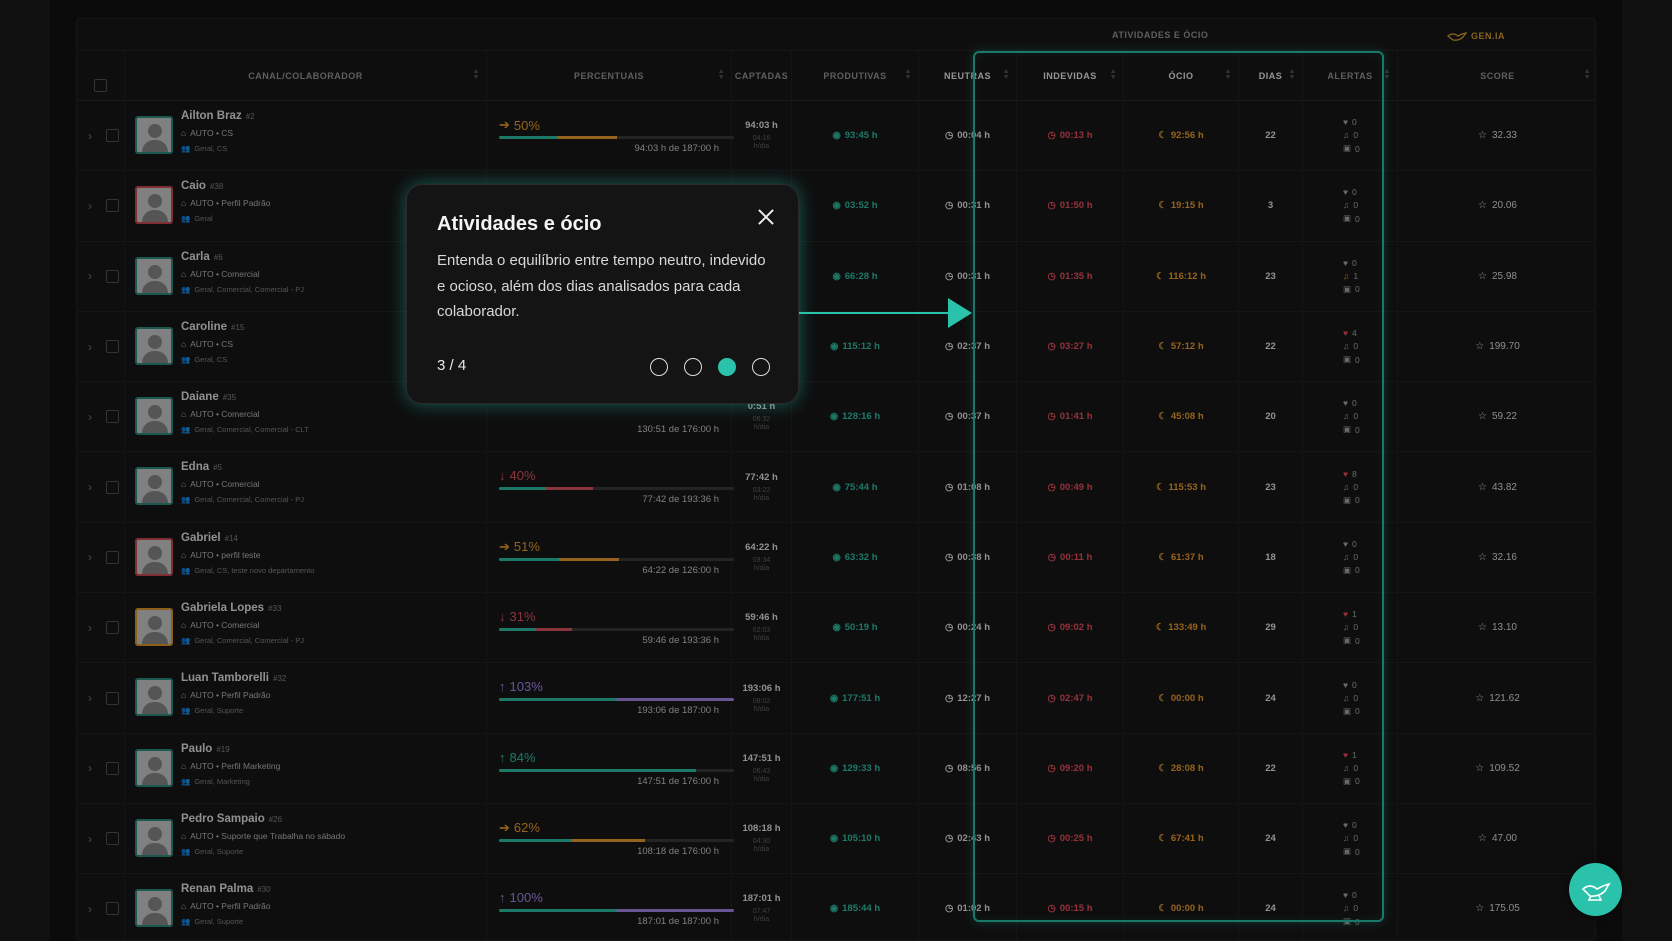 The image size is (1672, 941). What do you see at coordinates (762, 76) in the screenshot?
I see `col-captadas: CAPTADAS` at bounding box center [762, 76].